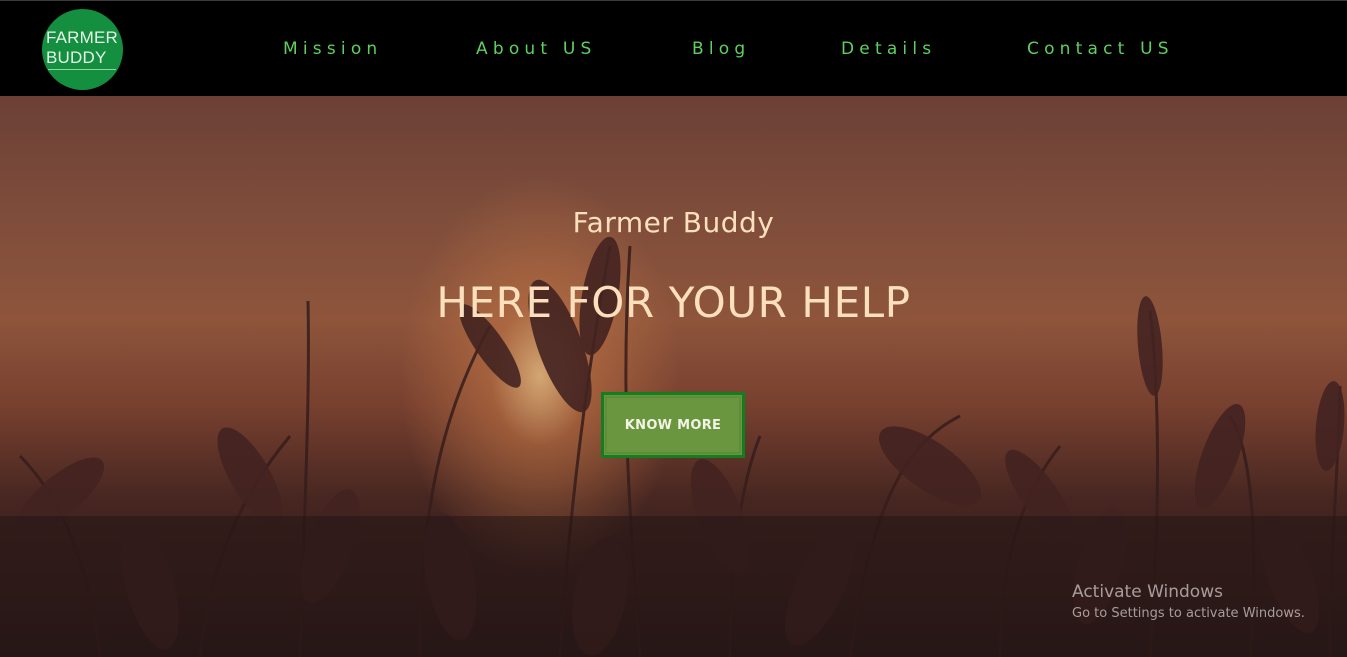  Describe the element at coordinates (888, 49) in the screenshot. I see `nav-link-details: Details` at that location.